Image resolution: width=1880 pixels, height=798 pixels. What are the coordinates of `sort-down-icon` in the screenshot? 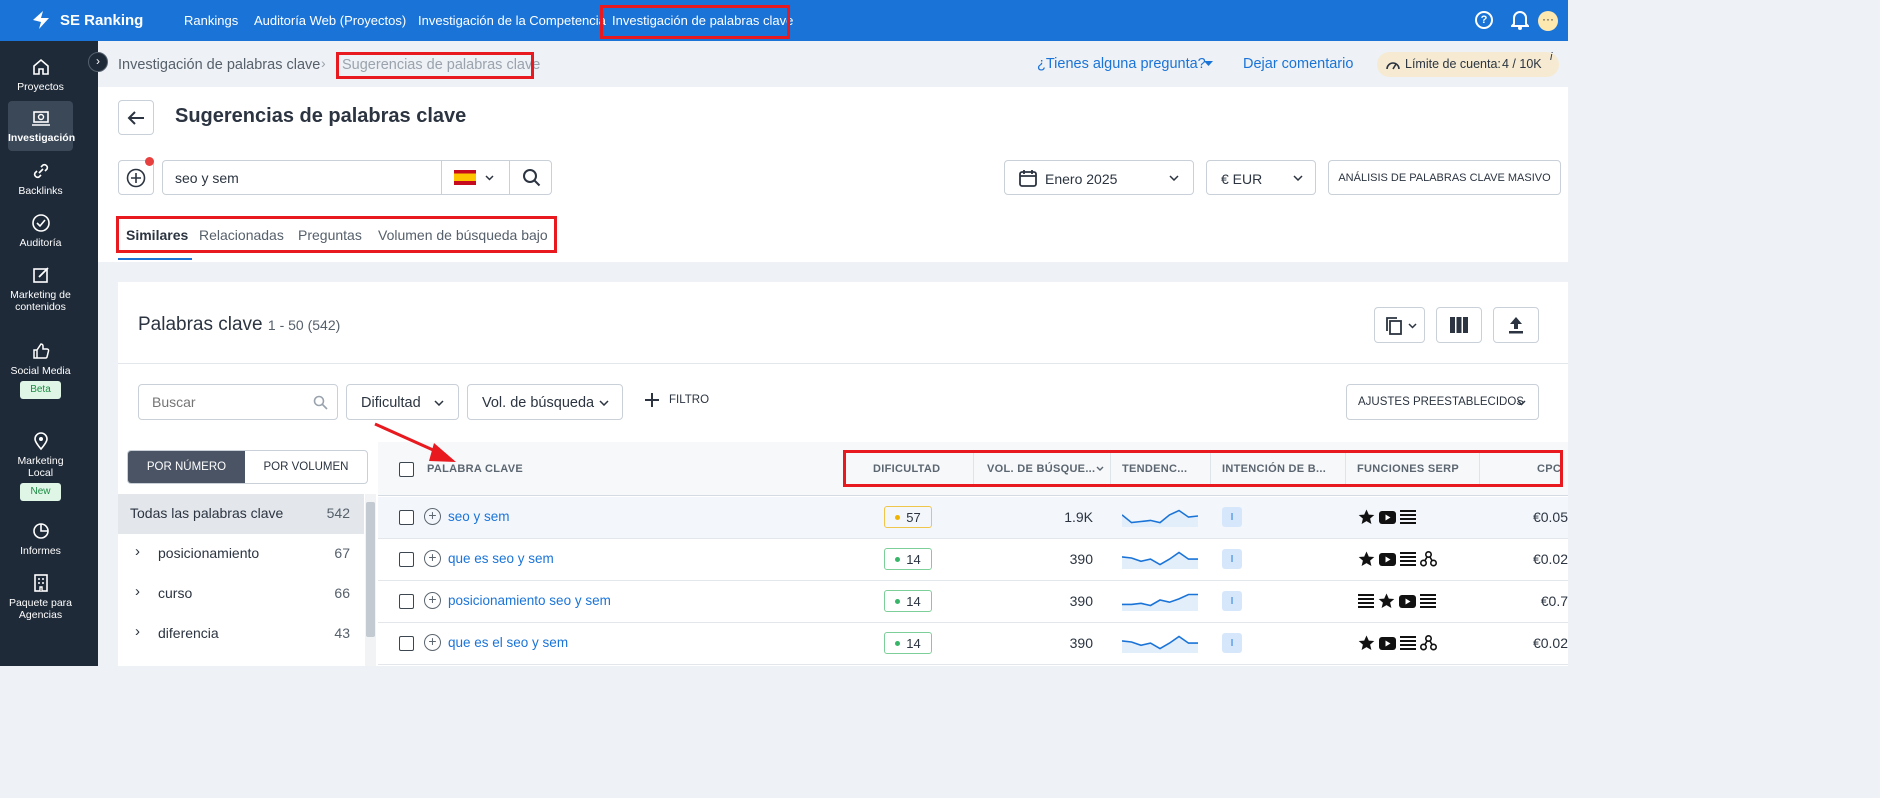 It's located at (1100, 468).